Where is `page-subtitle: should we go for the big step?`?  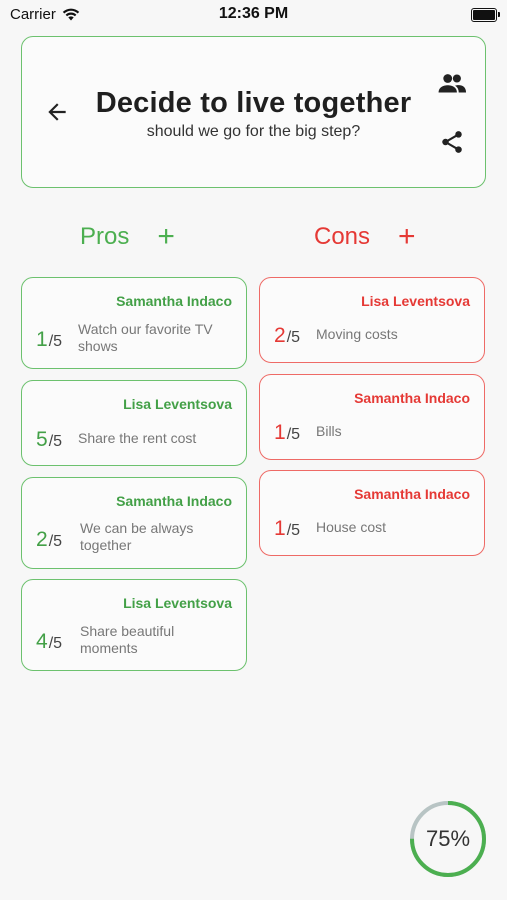 page-subtitle: should we go for the big step? is located at coordinates (253, 131).